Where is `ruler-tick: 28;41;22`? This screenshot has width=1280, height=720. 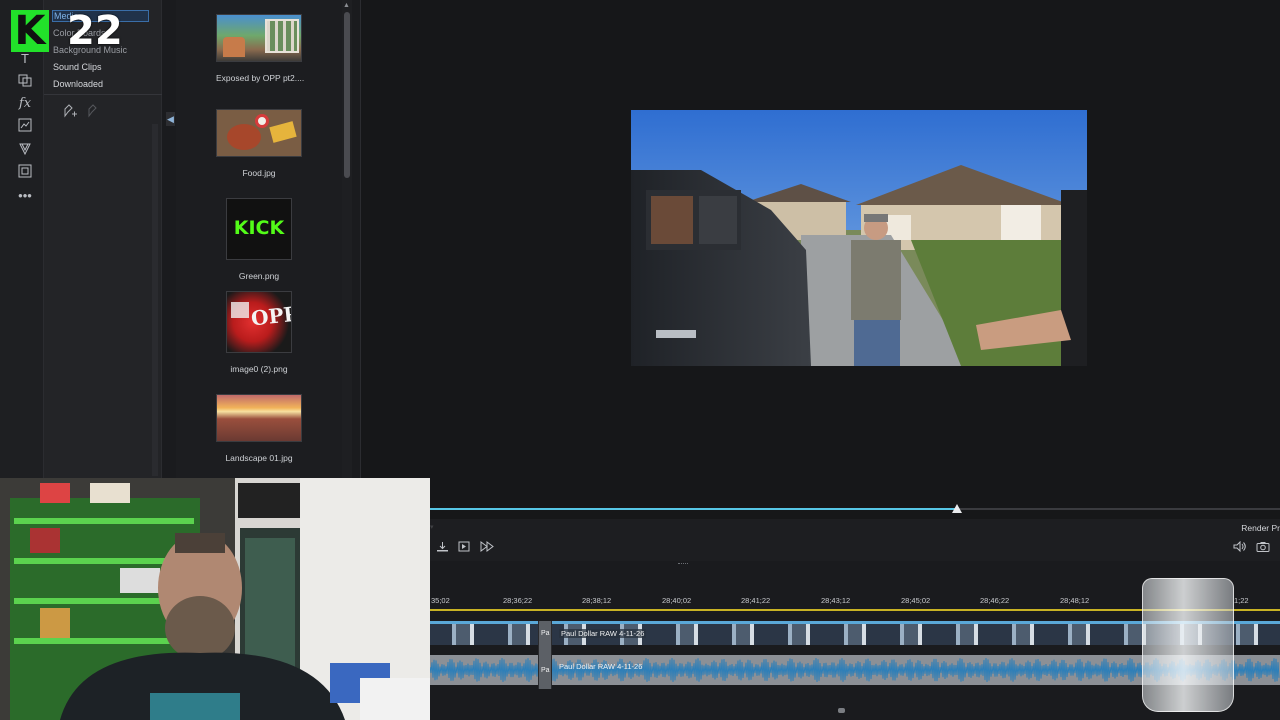
ruler-tick: 28;41;22 is located at coordinates (756, 600).